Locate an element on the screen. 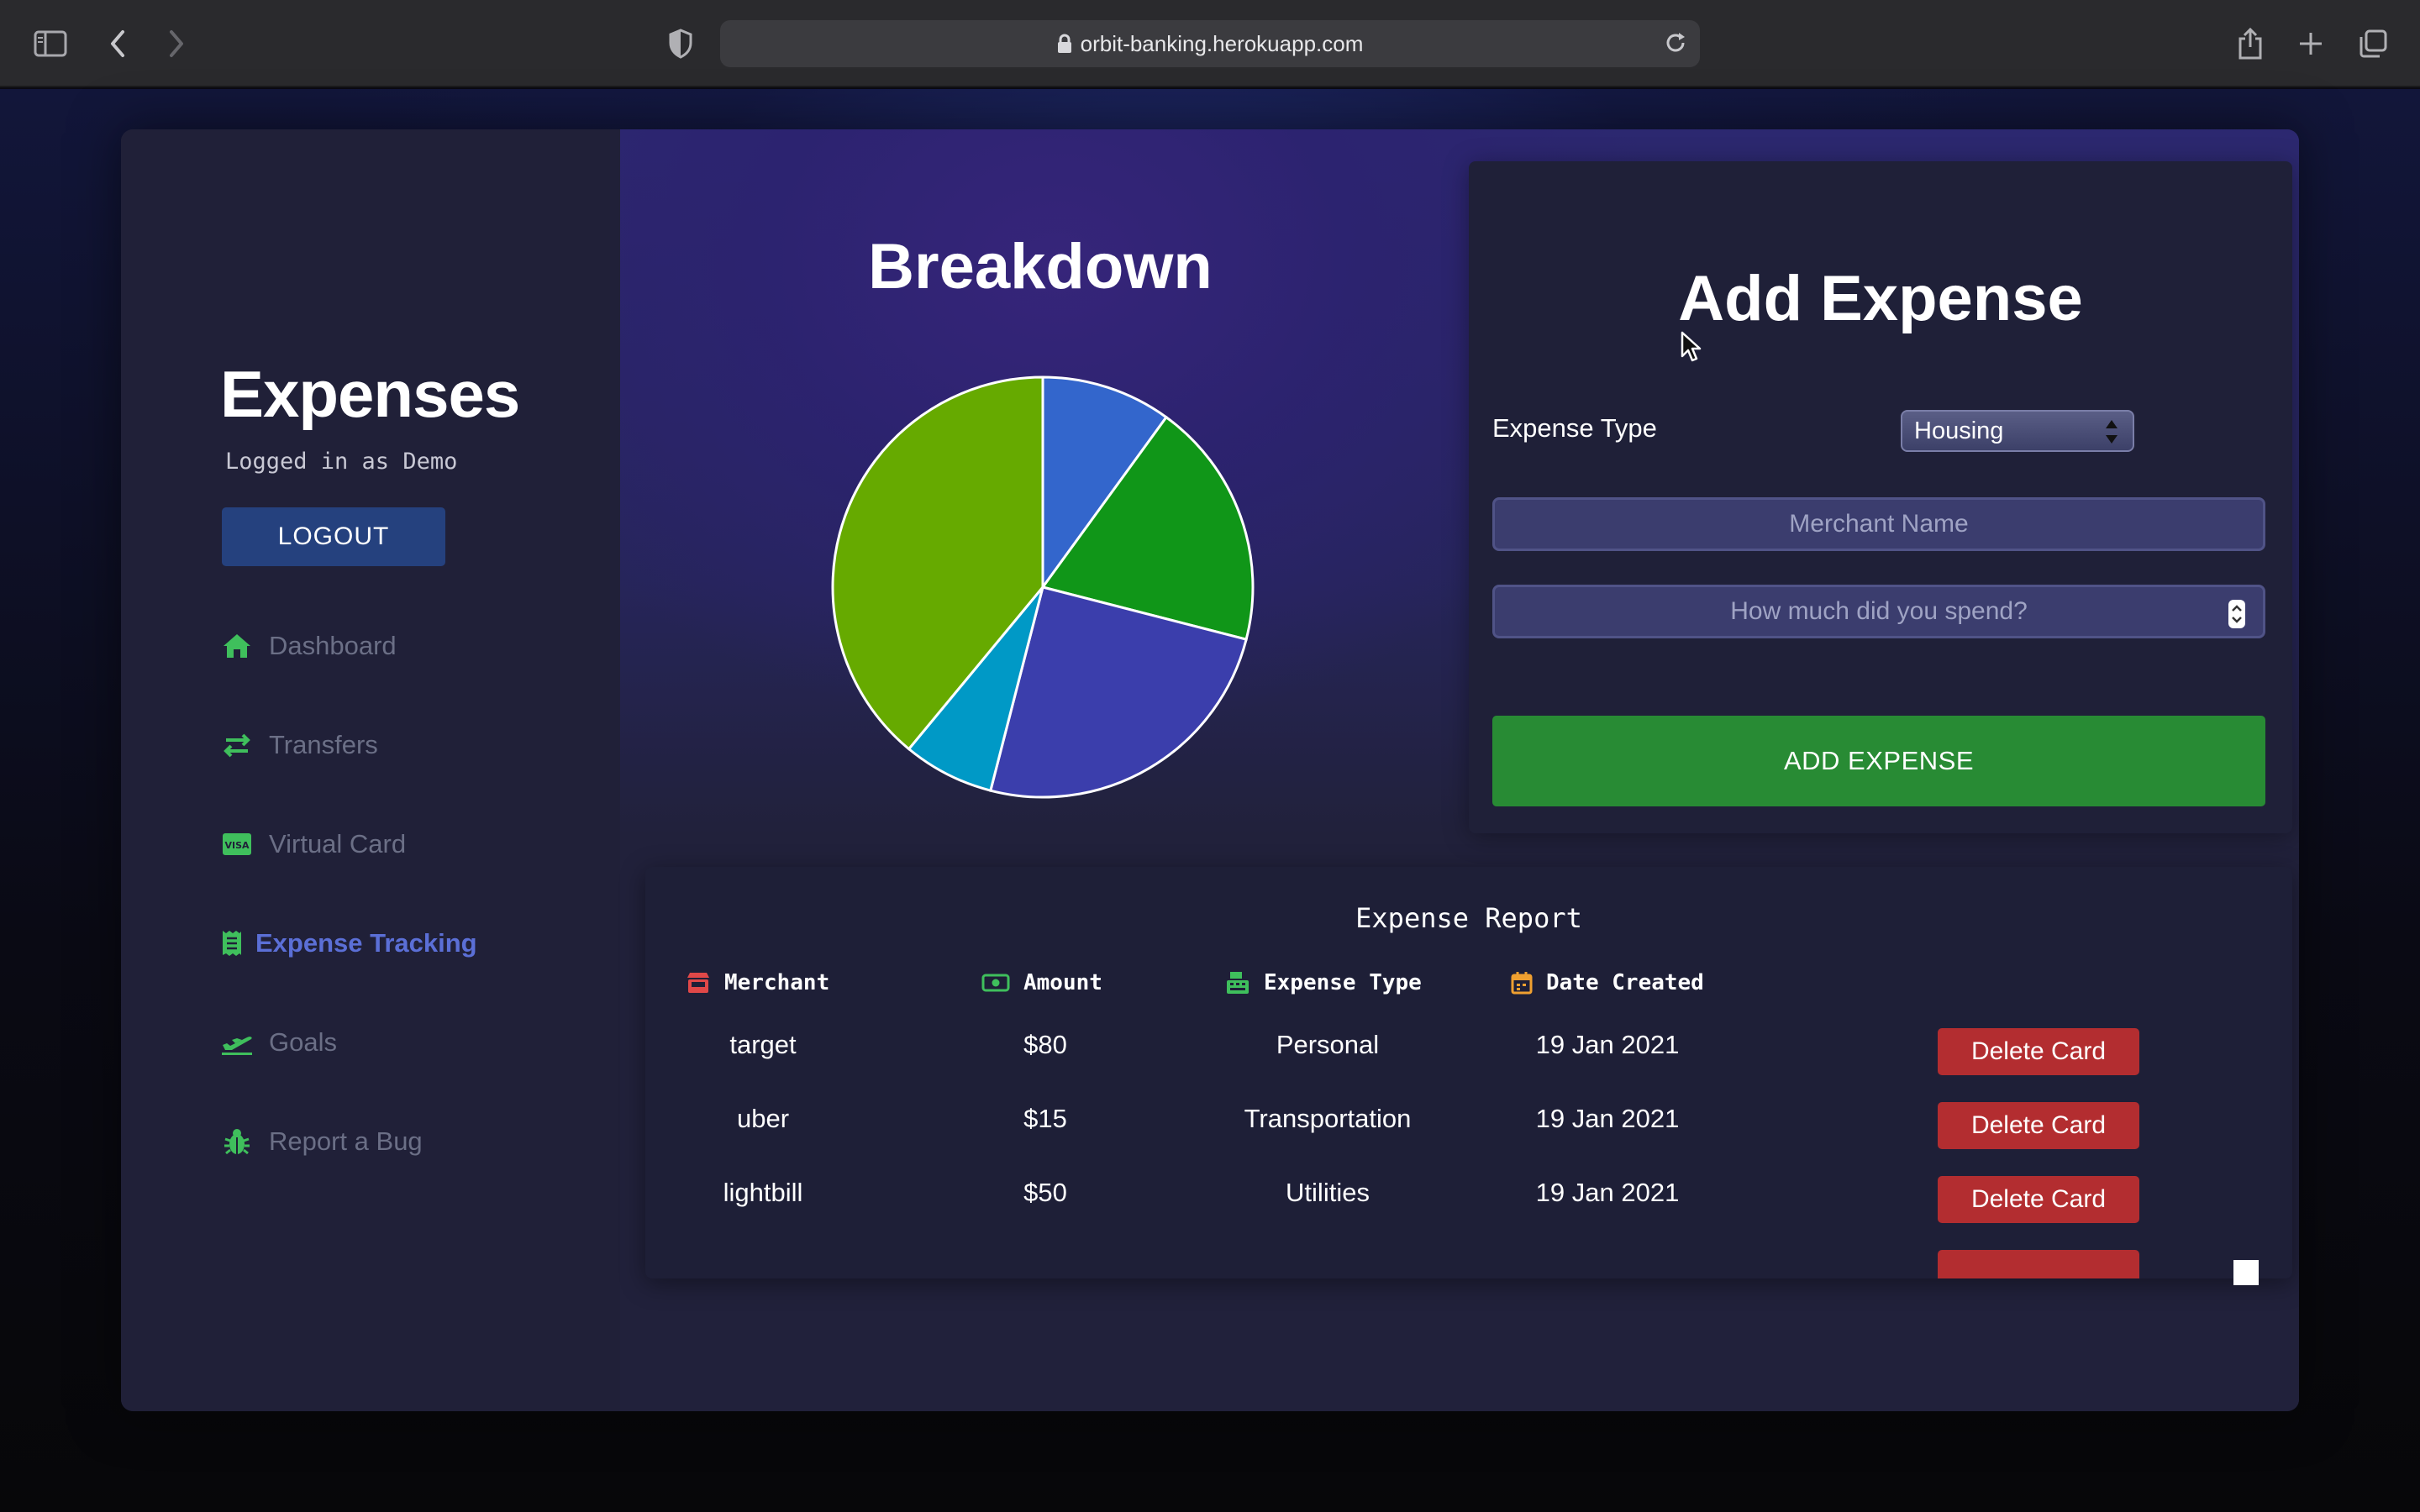 This screenshot has width=2420, height=1512. receipt-icon is located at coordinates (232, 943).